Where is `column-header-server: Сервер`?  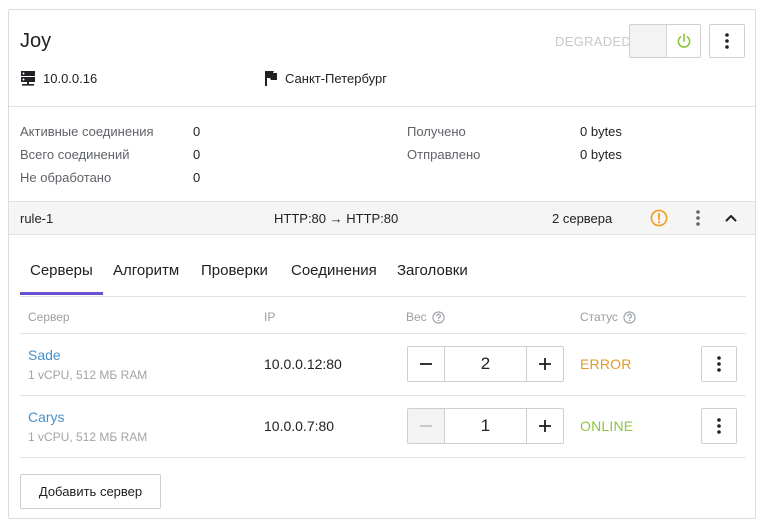 column-header-server: Сервер is located at coordinates (49, 317).